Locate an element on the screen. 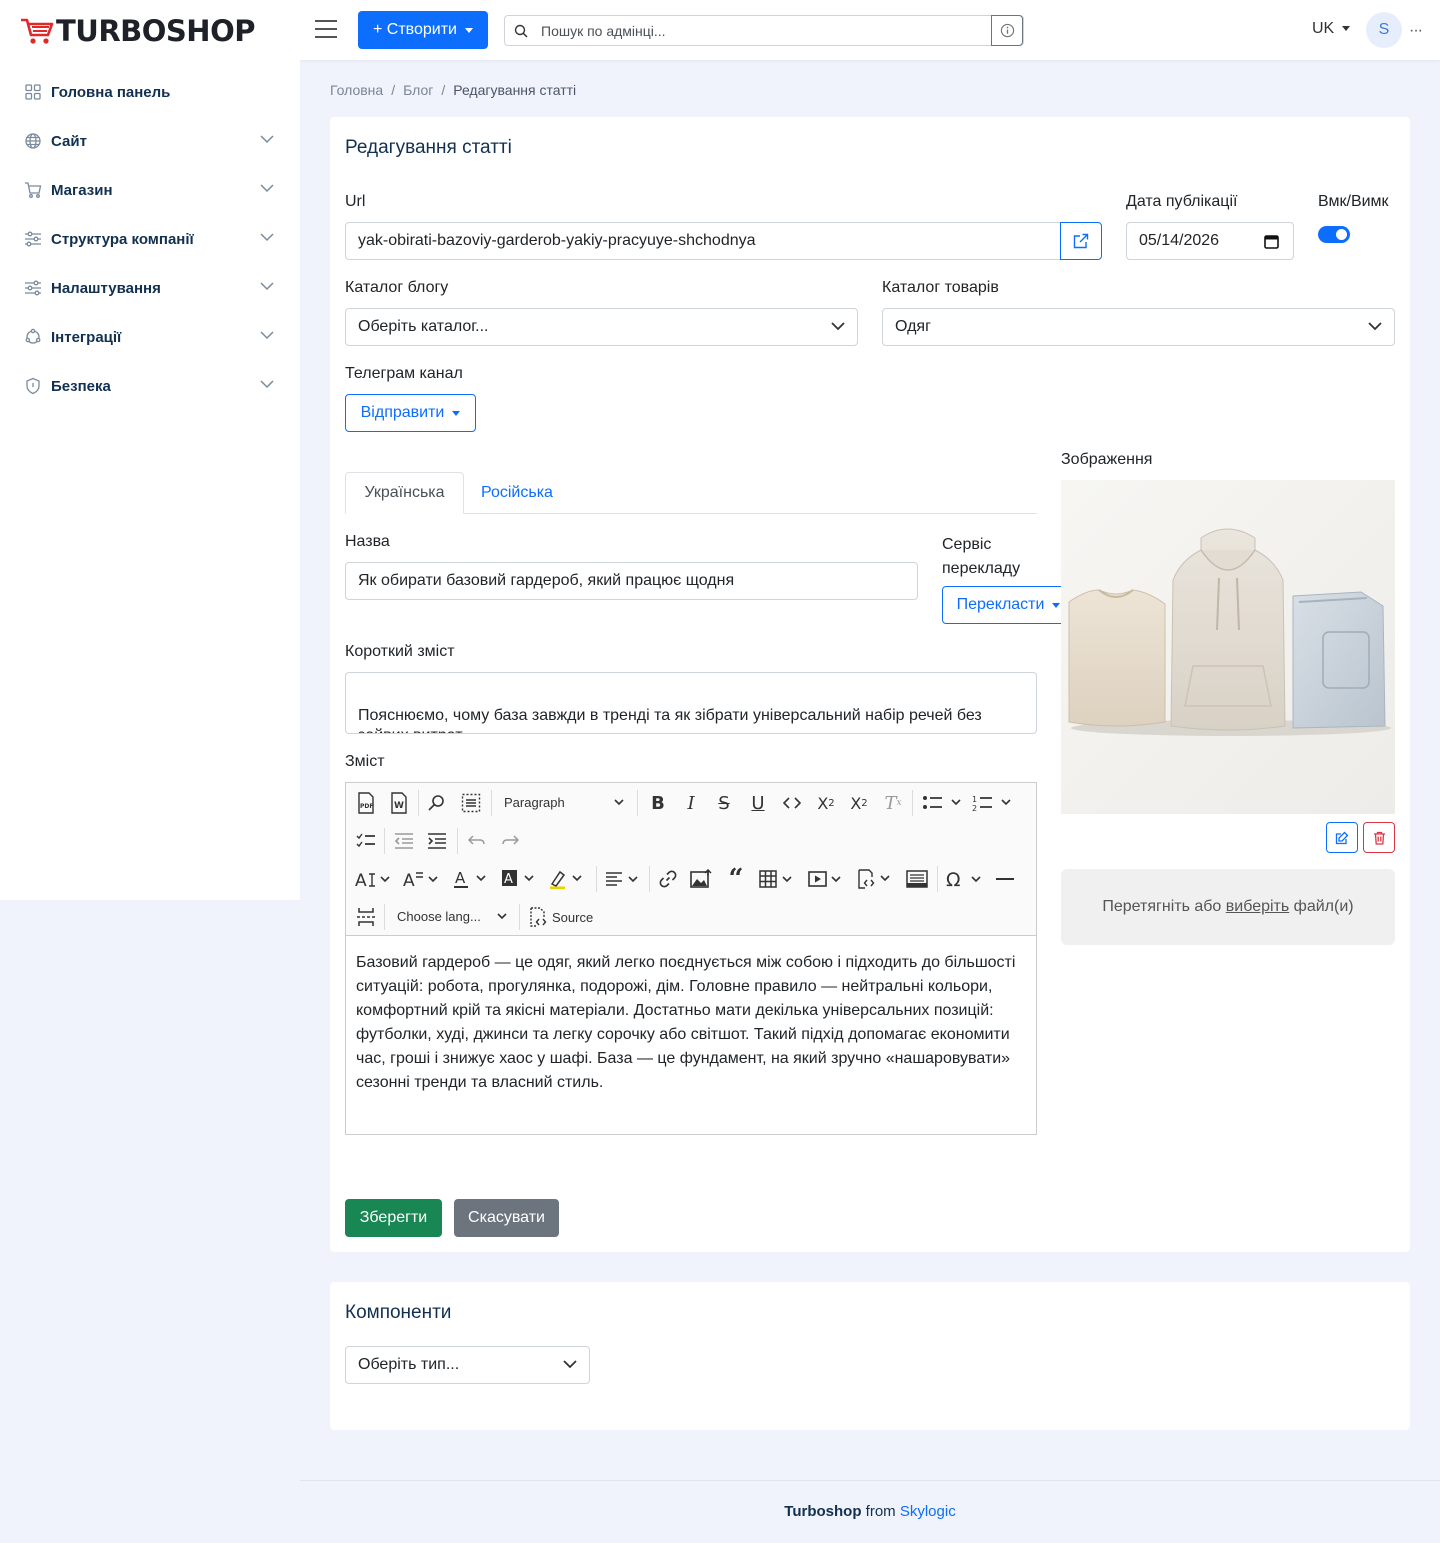  sliders-icon is located at coordinates (33, 239).